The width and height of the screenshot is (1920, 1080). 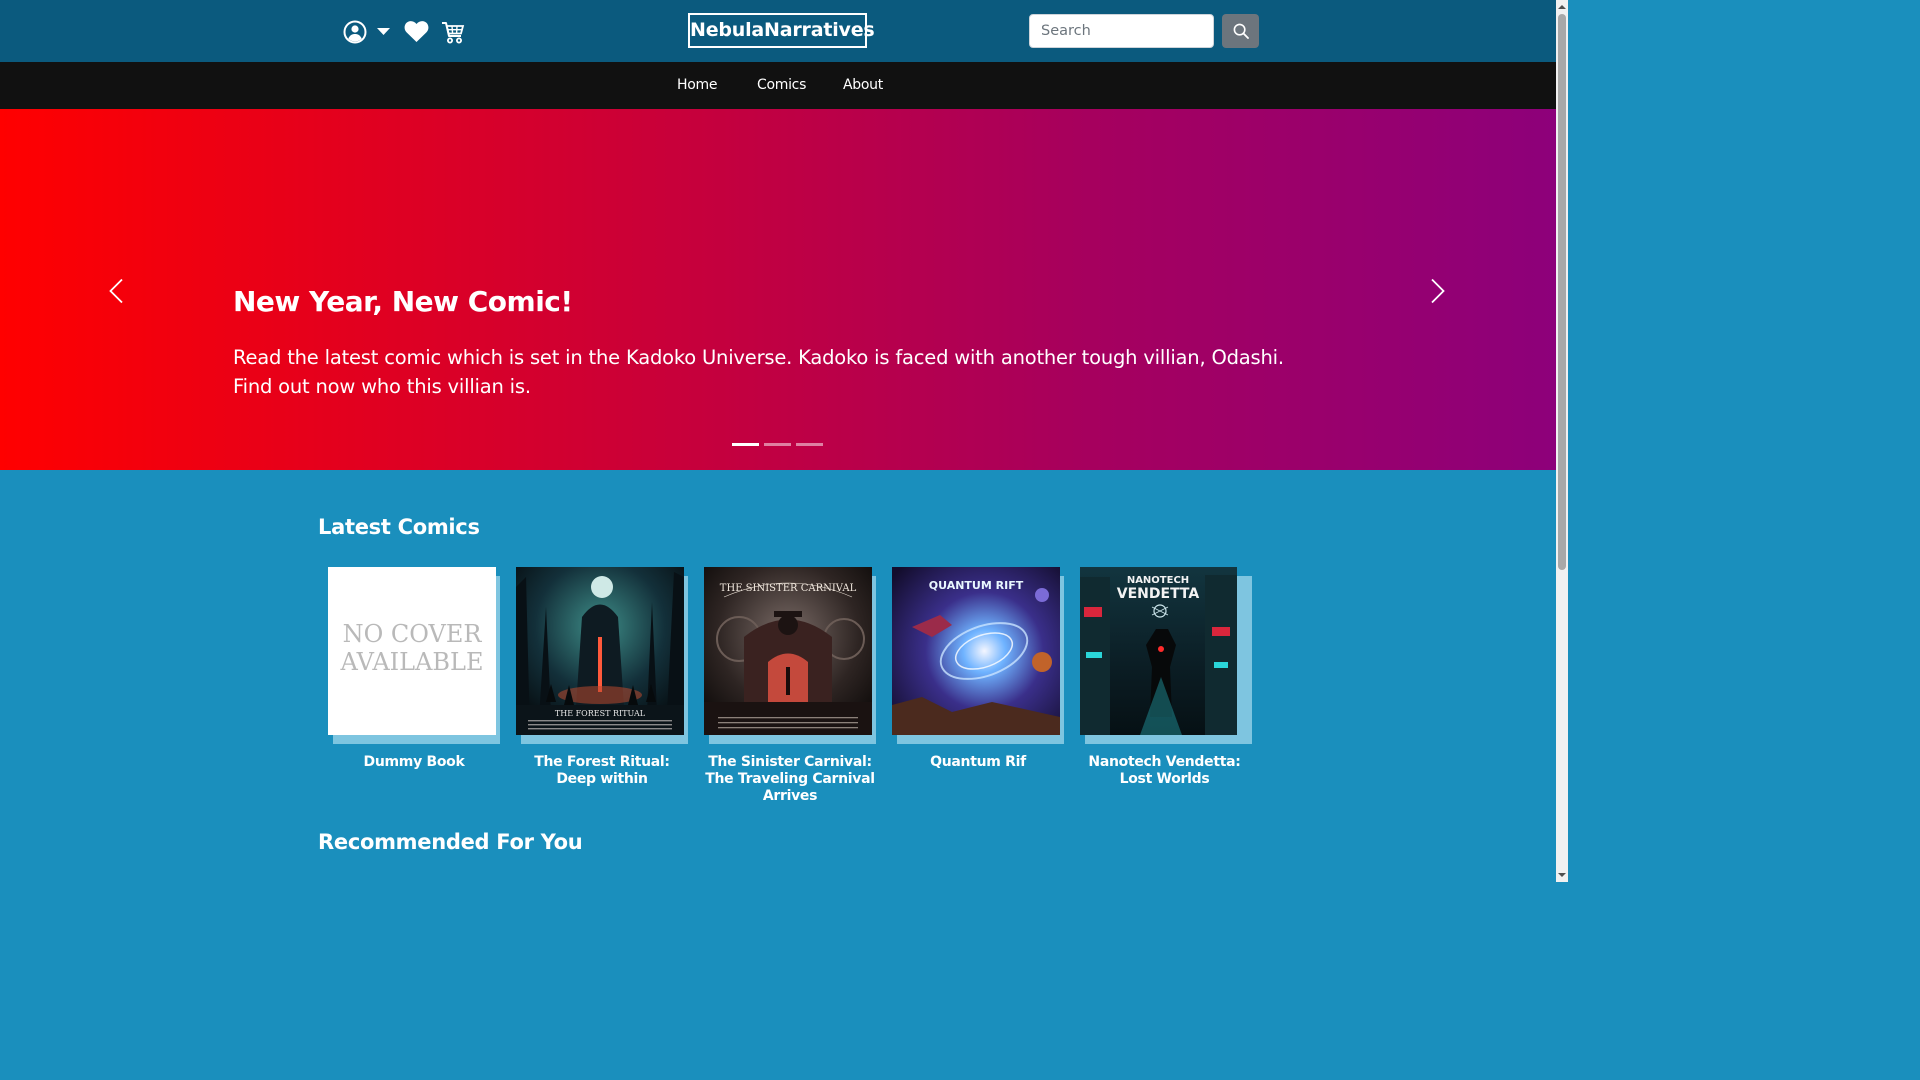 What do you see at coordinates (413, 634) in the screenshot?
I see `svg-text: NO COVER` at bounding box center [413, 634].